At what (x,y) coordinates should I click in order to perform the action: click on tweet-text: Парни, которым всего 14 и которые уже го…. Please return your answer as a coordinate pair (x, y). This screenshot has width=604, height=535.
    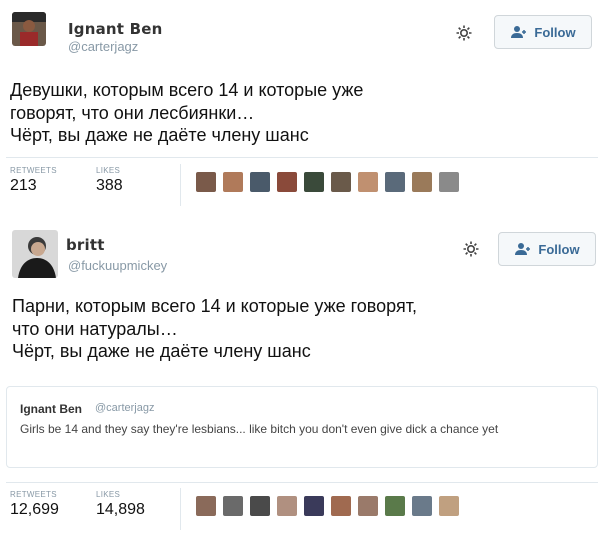
    Looking at the image, I should click on (214, 328).